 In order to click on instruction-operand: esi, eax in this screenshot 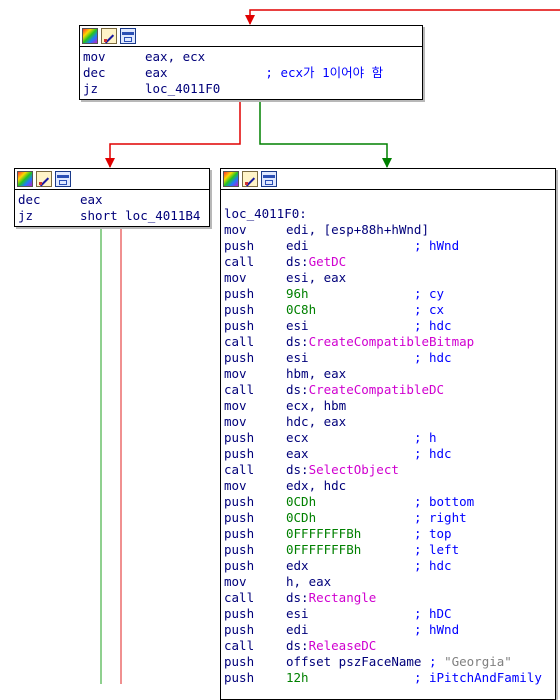, I will do `click(316, 277)`.